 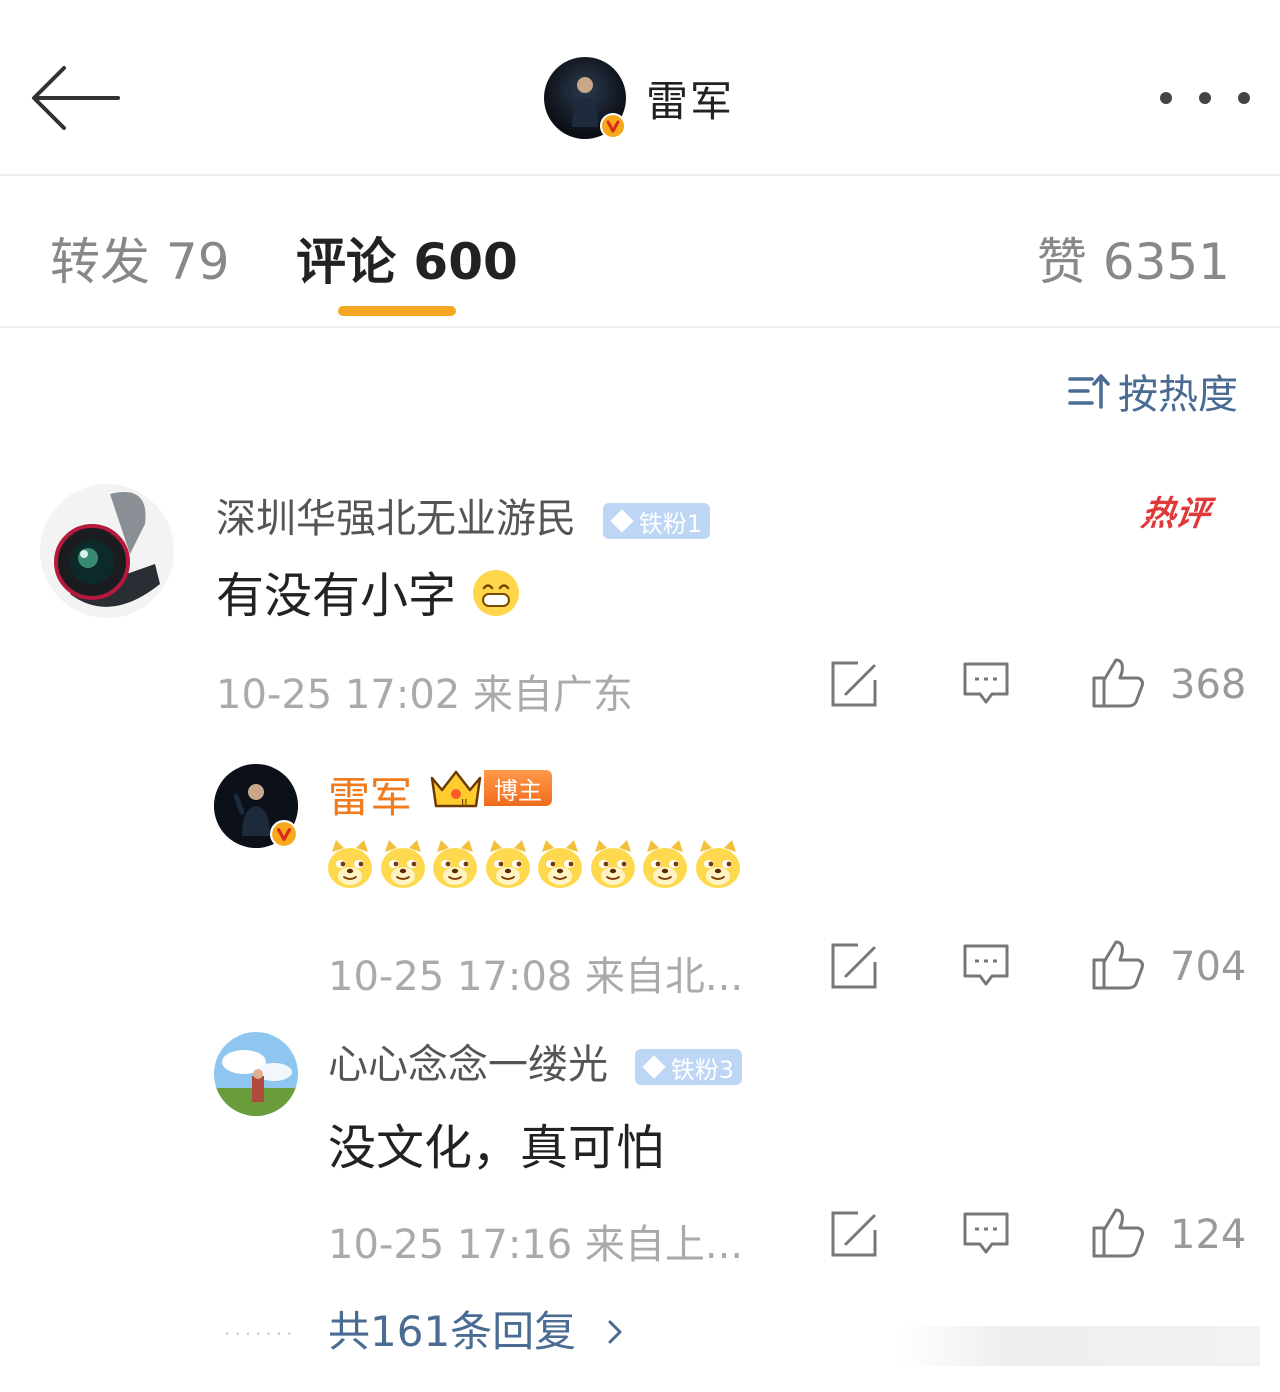 What do you see at coordinates (1166, 98) in the screenshot?
I see `more-dots-icon` at bounding box center [1166, 98].